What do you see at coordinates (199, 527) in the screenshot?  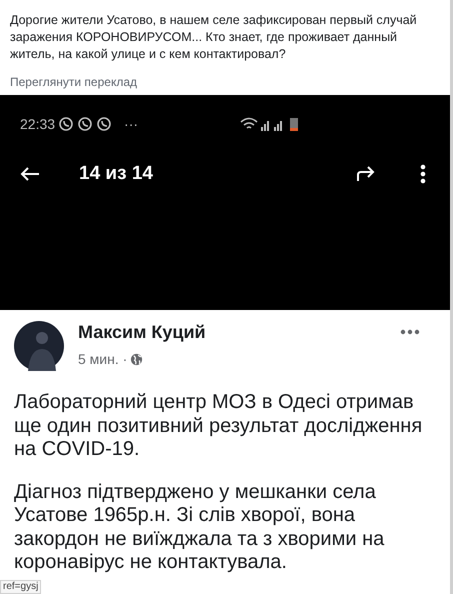 I see `post-paragraph: Діагноз підтверджено у мешканки села Усатове 1965р.н. Зі слів хворої, вона закордон не виїжджала та з хворими на коронавірус не контактувала.` at bounding box center [199, 527].